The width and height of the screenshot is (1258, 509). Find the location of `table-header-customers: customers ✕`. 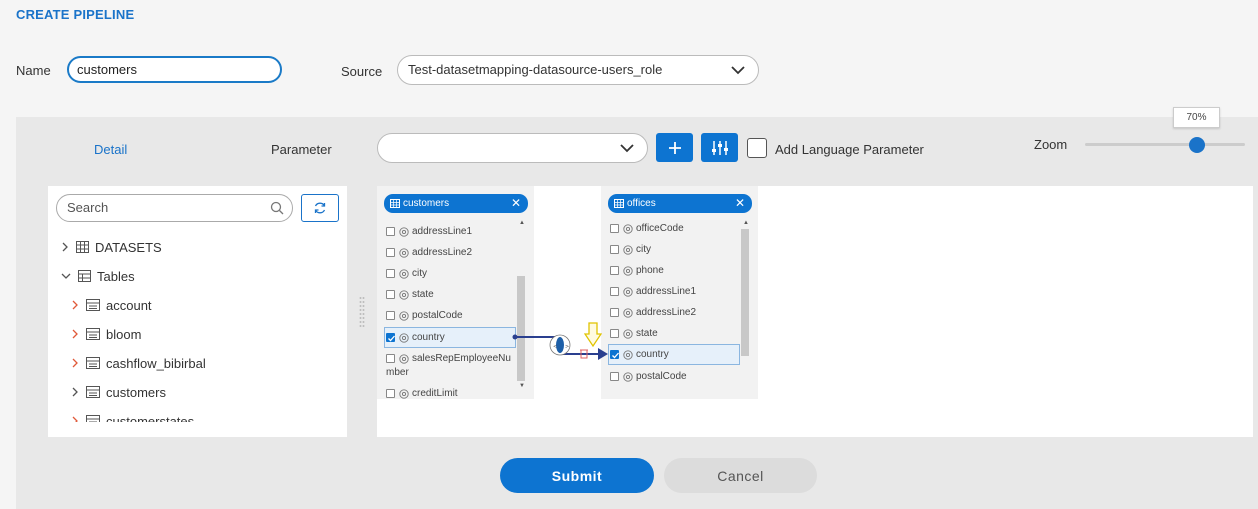

table-header-customers: customers ✕ is located at coordinates (456, 203).